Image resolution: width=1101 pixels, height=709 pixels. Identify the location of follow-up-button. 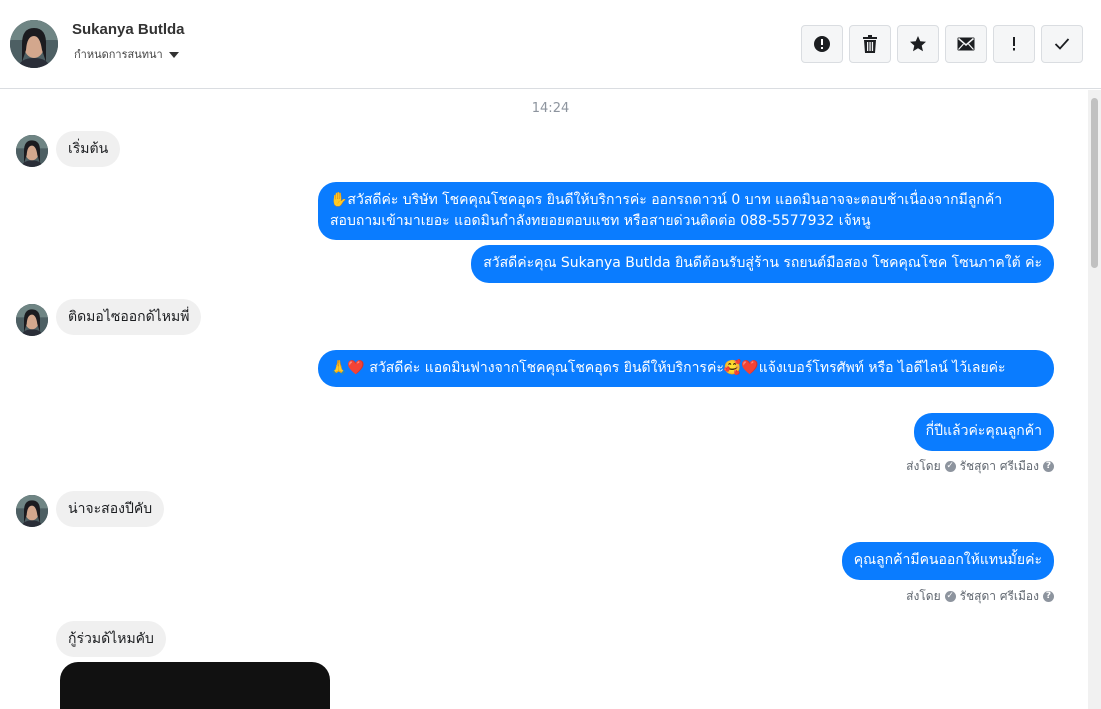
(1014, 44).